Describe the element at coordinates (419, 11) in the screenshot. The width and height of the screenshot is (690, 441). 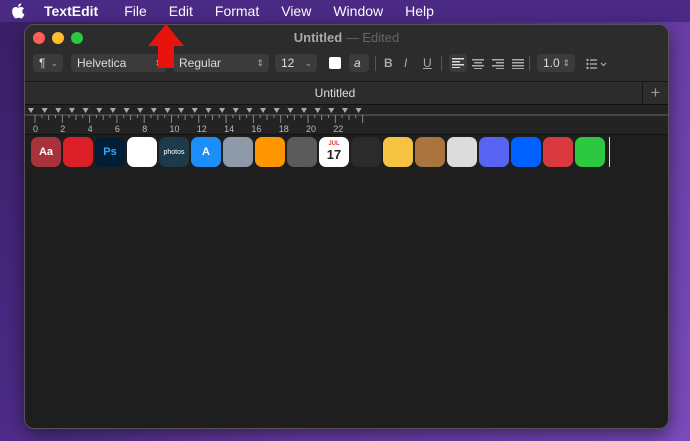
I see `menu-help: Help` at that location.